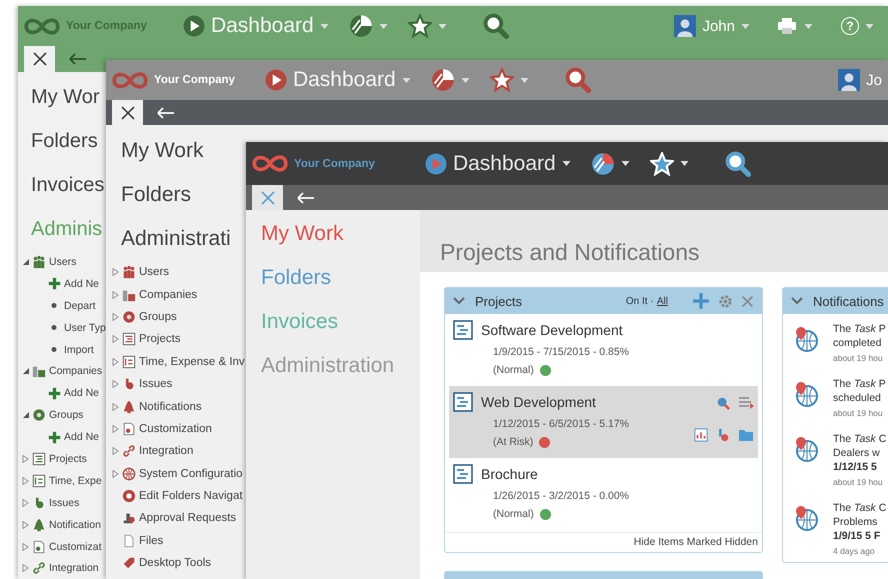  What do you see at coordinates (509, 474) in the screenshot?
I see `project-name: Brochure` at bounding box center [509, 474].